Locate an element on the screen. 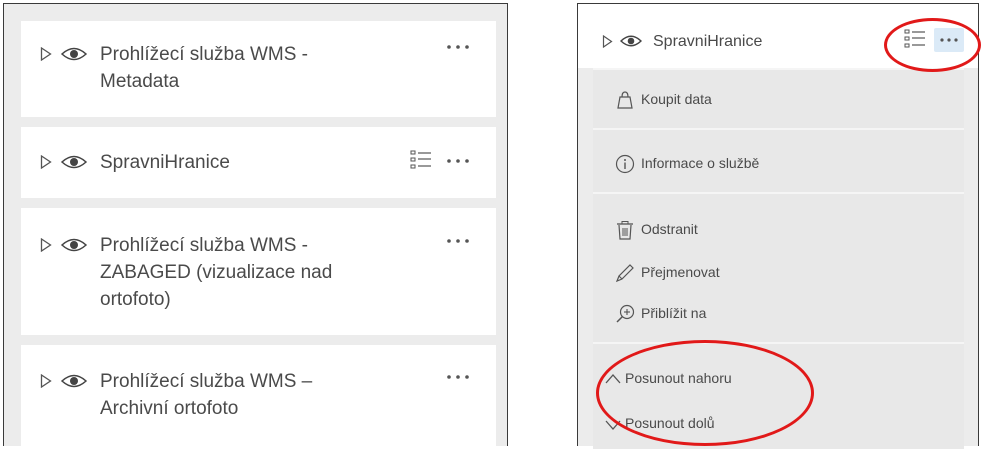  info-icon is located at coordinates (625, 164).